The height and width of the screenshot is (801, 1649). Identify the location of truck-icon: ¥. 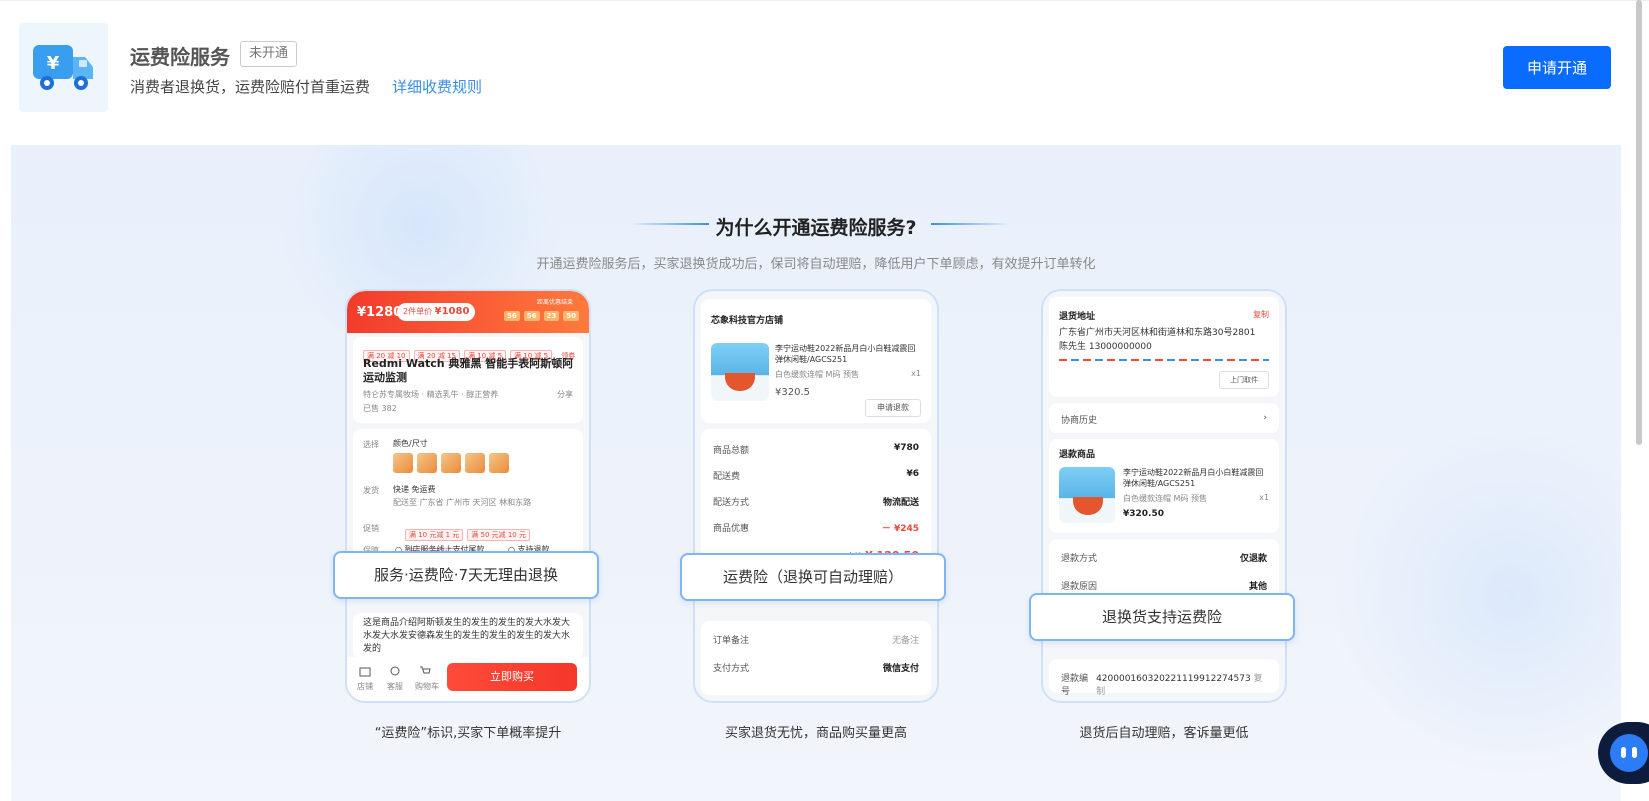
(63, 67).